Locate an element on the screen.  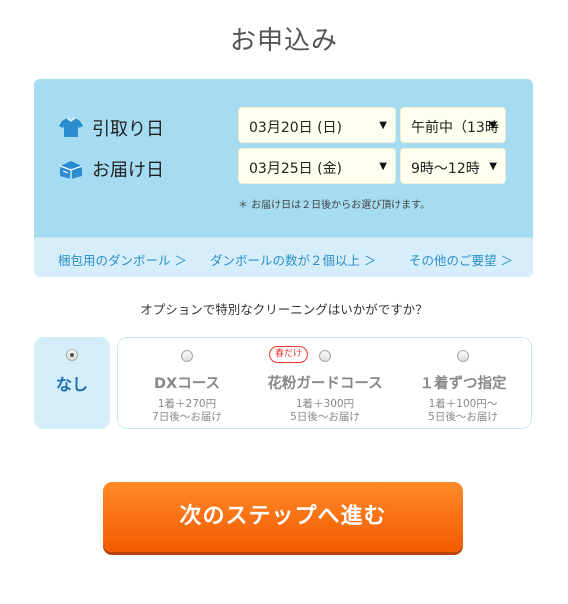
radio-none is located at coordinates (72, 355).